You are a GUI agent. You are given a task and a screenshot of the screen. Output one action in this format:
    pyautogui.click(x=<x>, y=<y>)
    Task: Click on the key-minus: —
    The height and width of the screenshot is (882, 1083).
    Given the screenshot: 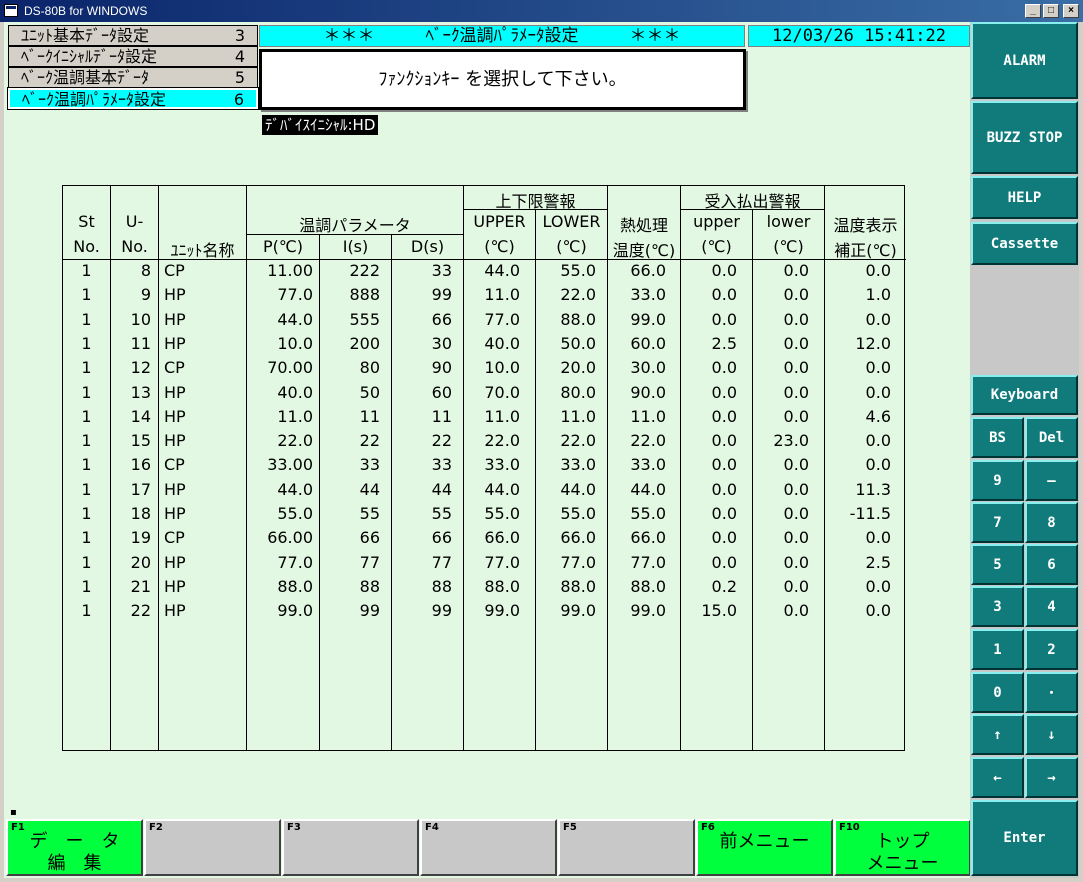 What is the action you would take?
    pyautogui.click(x=1051, y=480)
    